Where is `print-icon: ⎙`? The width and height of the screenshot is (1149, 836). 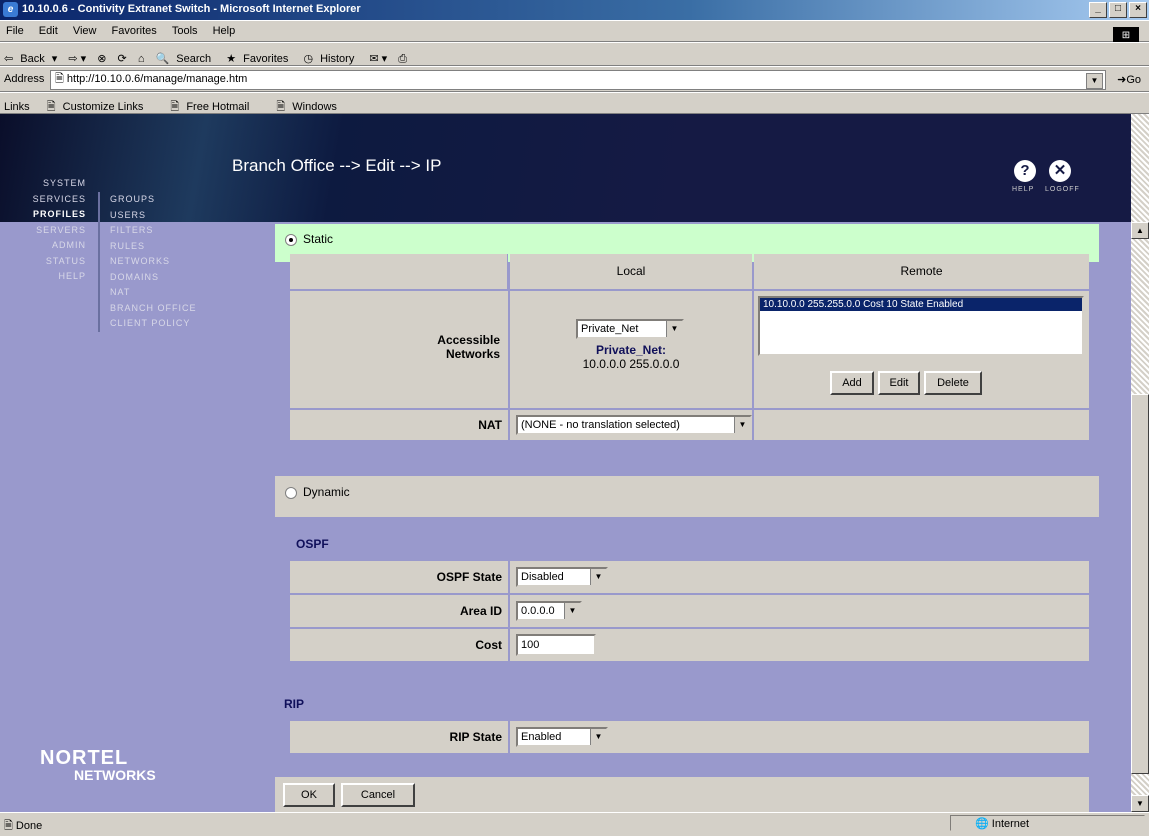 print-icon: ⎙ is located at coordinates (402, 59).